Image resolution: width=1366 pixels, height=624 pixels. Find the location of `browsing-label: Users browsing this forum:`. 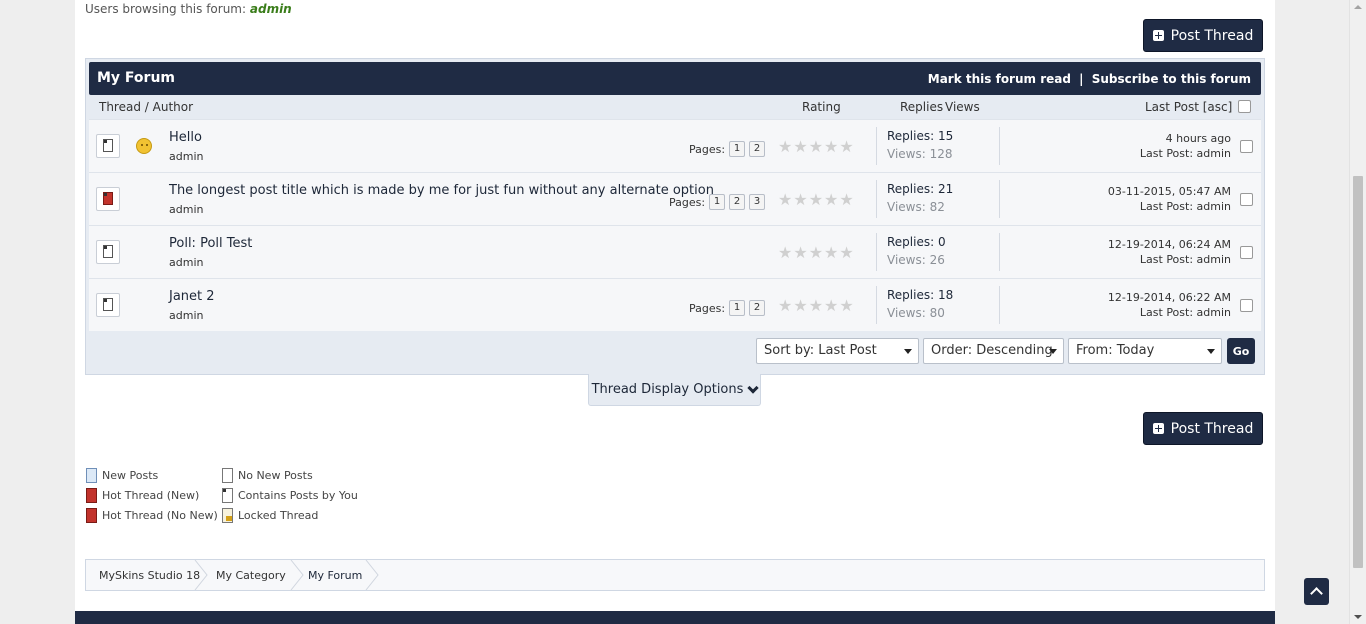

browsing-label: Users browsing this forum: is located at coordinates (166, 9).